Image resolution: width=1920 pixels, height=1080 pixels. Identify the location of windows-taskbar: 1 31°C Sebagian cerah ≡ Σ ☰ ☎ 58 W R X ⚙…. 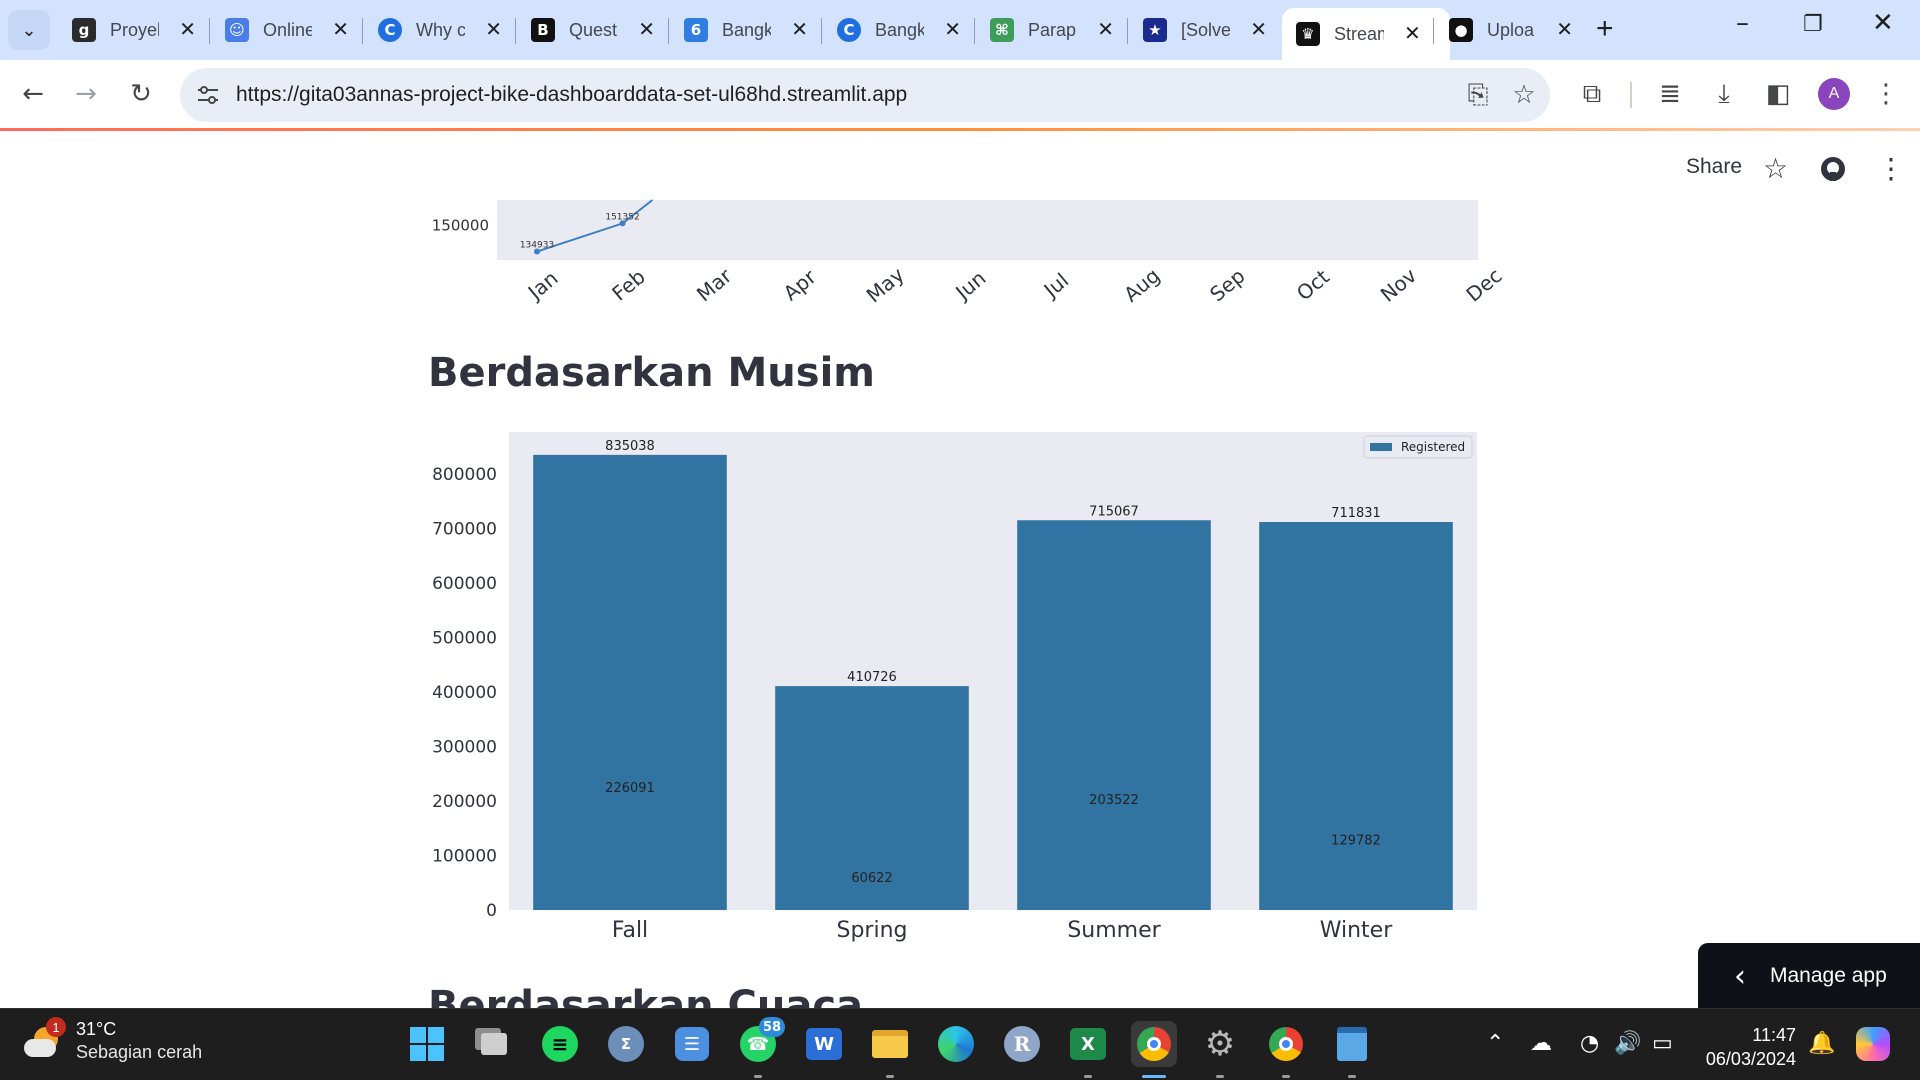
(960, 1044).